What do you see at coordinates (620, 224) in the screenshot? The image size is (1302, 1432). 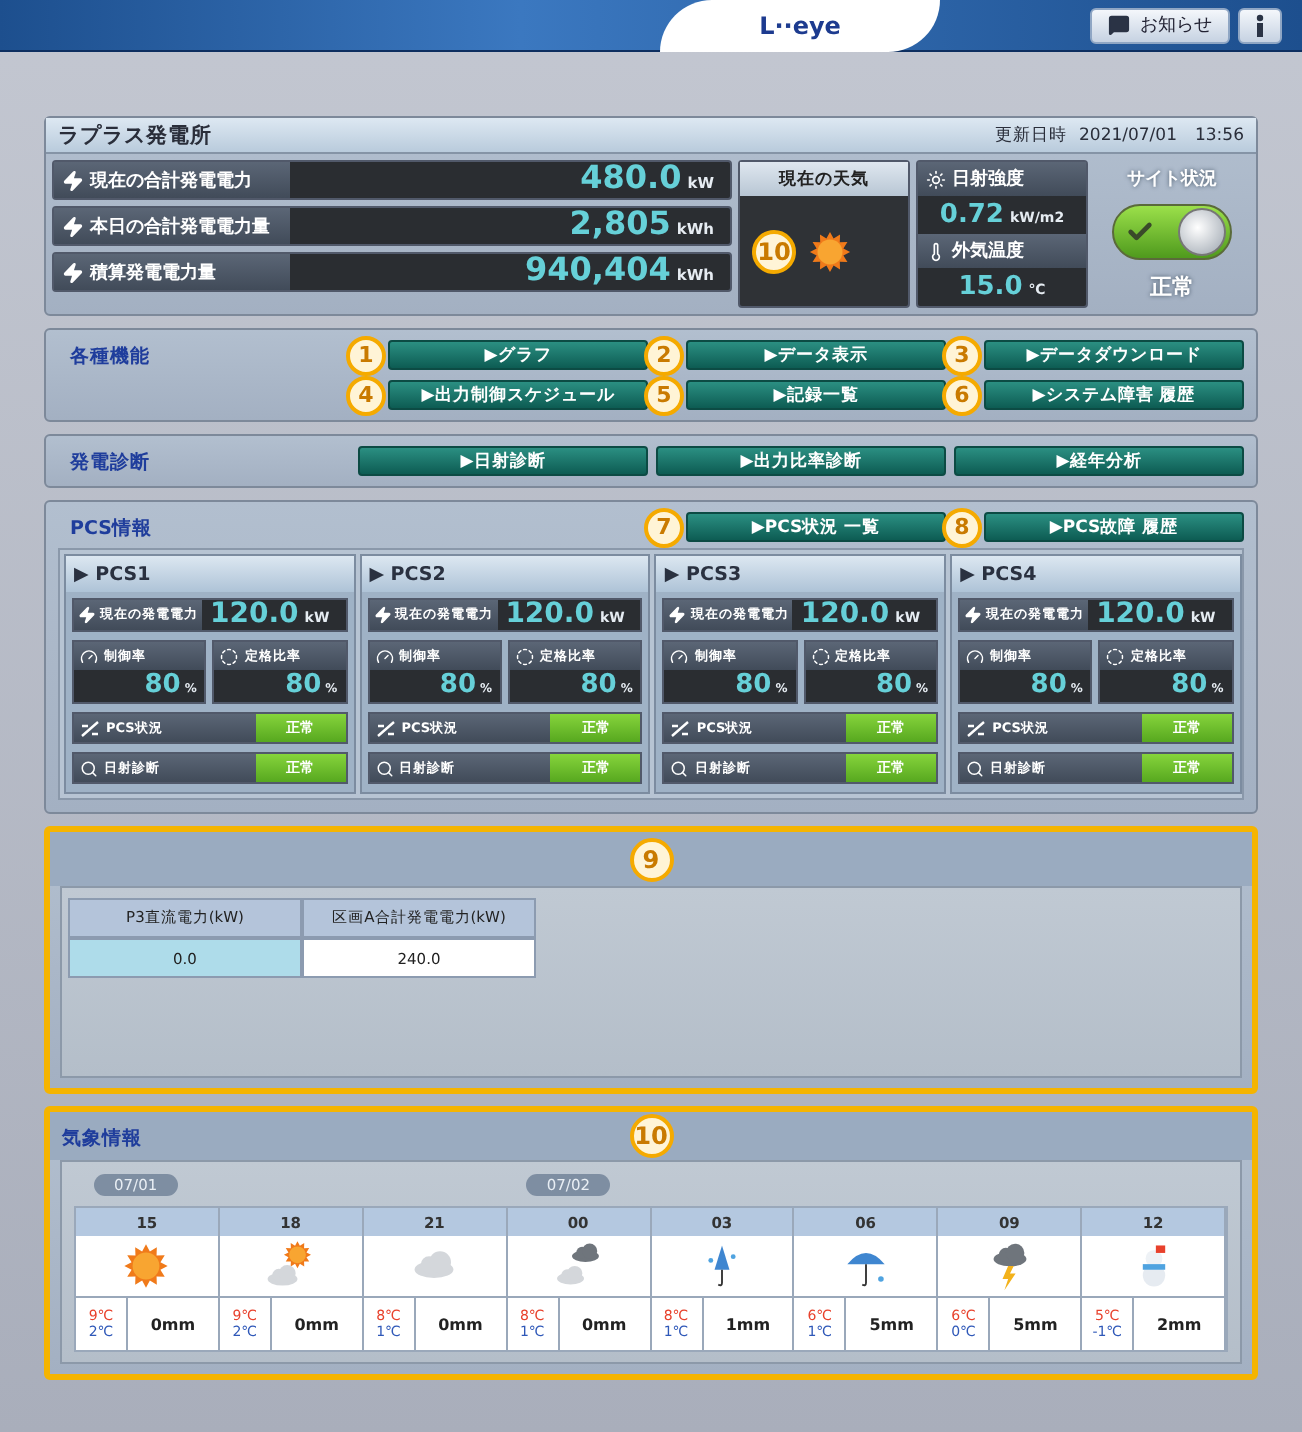 I see `metric-value: 2,805` at bounding box center [620, 224].